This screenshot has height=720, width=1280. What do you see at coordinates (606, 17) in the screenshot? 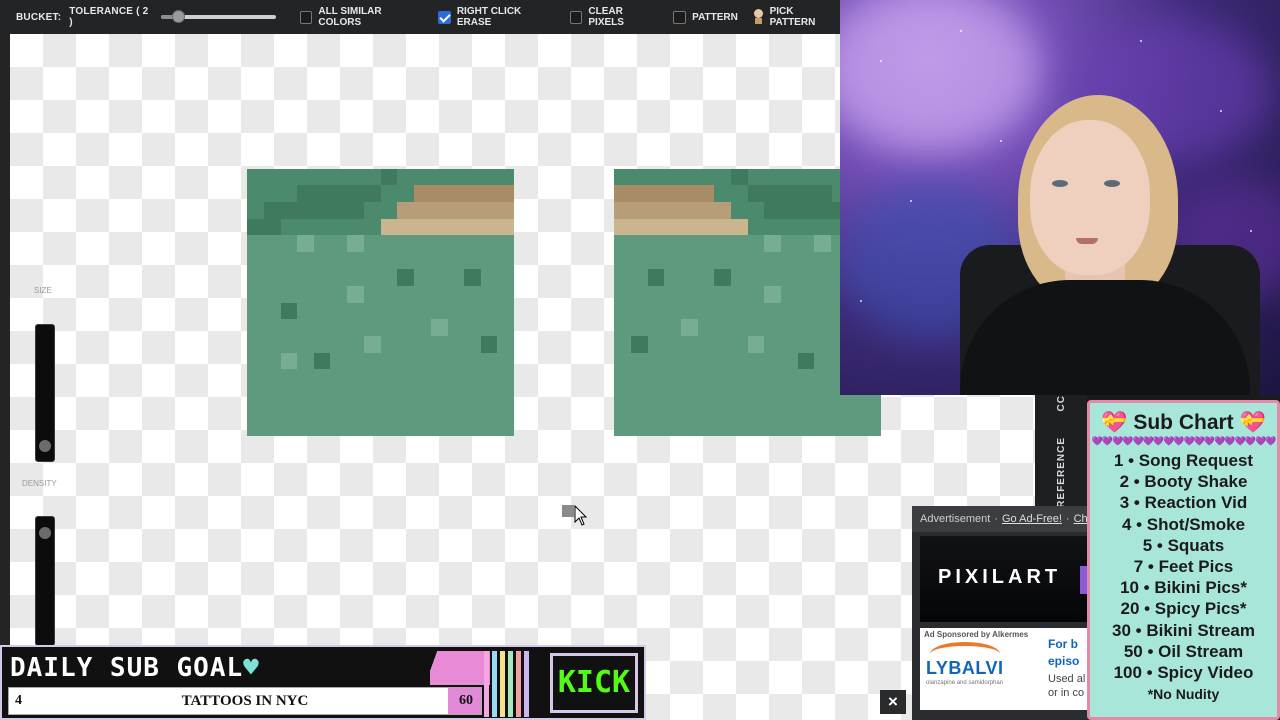
I see `clear-pixels-label: CLEAR PIXELS` at bounding box center [606, 17].